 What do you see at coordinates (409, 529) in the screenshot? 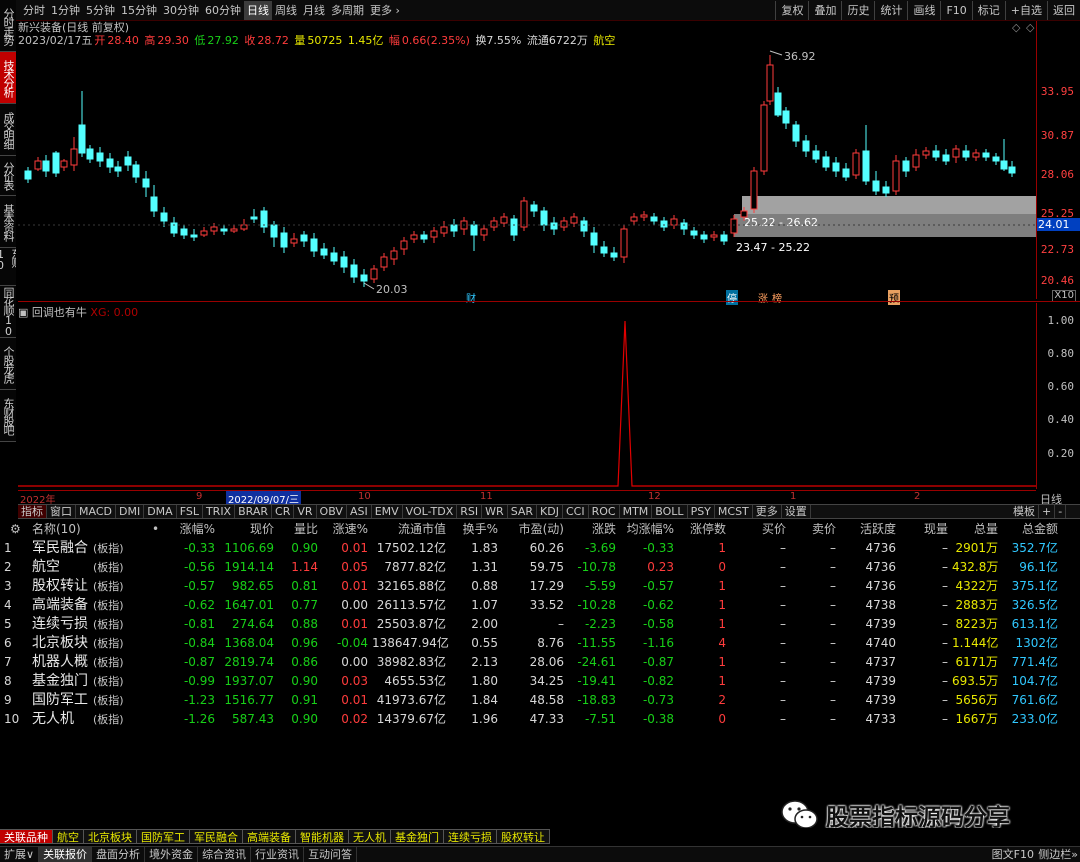
I see `column-header: 流通市值` at bounding box center [409, 529].